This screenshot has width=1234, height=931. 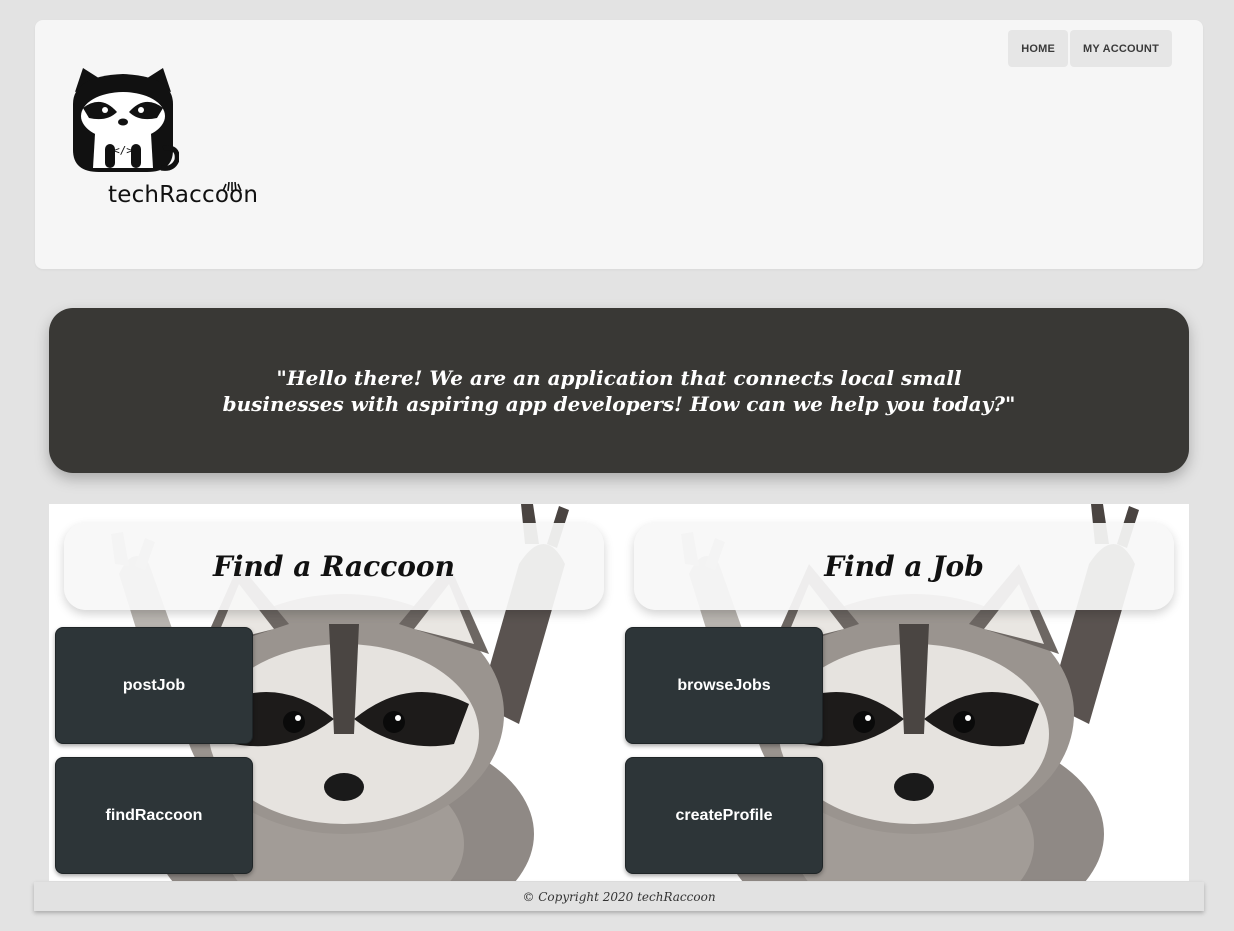 What do you see at coordinates (126, 120) in the screenshot?
I see `raccoon-logo-icon: </>` at bounding box center [126, 120].